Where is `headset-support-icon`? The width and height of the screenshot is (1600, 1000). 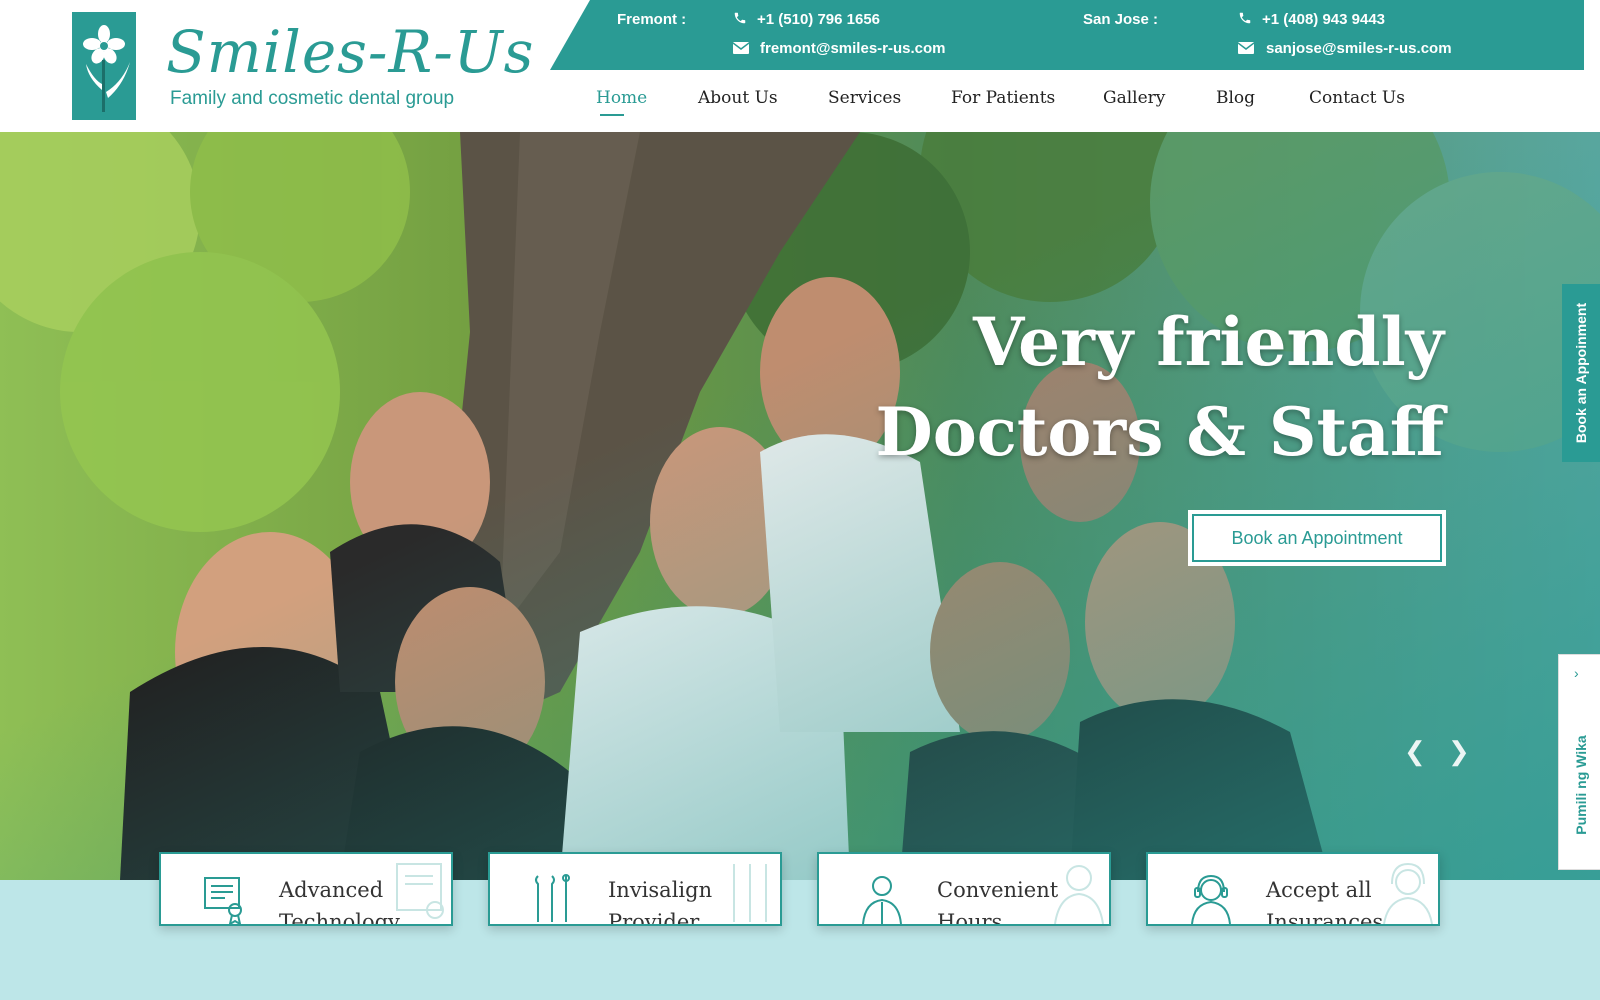
headset-support-icon is located at coordinates (1211, 899).